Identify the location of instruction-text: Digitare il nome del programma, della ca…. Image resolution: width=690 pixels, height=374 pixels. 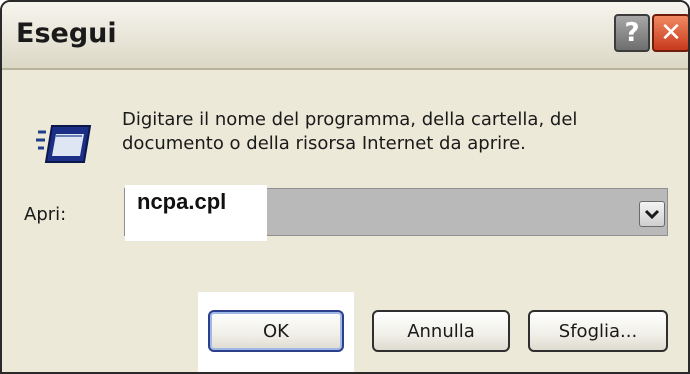
(349, 132).